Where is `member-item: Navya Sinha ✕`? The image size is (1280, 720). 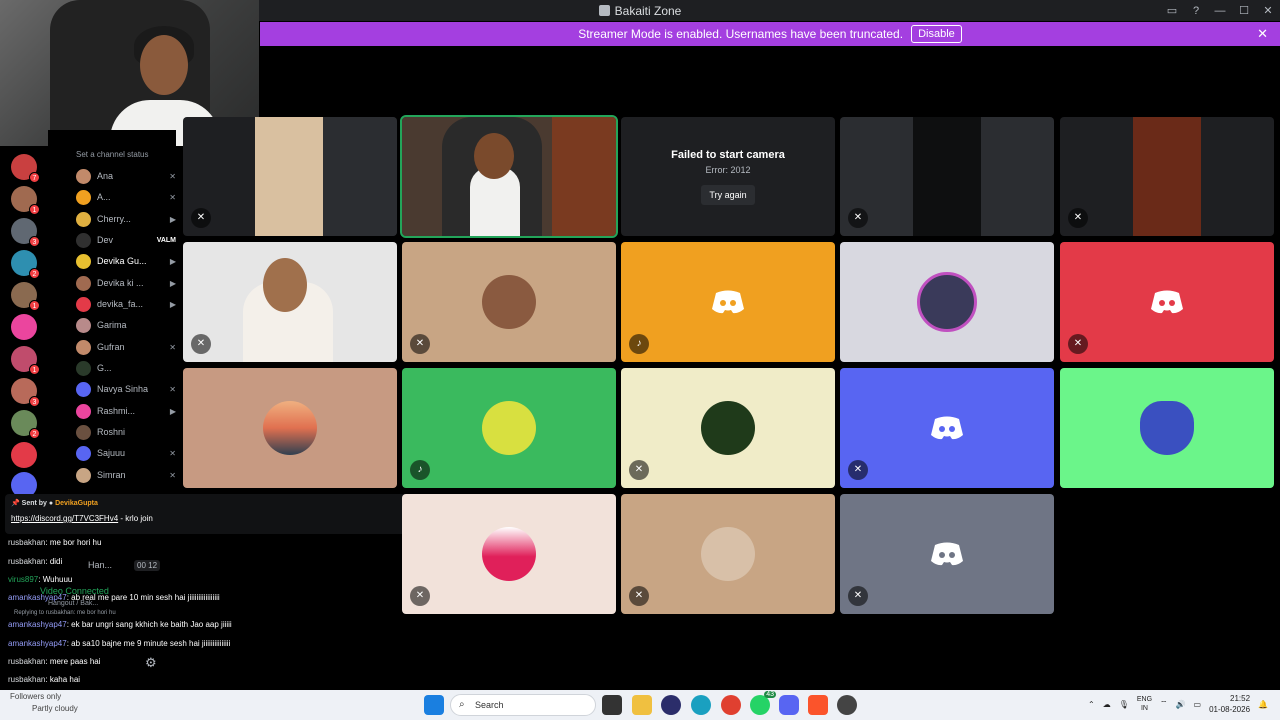 member-item: Navya Sinha ✕ is located at coordinates (126, 389).